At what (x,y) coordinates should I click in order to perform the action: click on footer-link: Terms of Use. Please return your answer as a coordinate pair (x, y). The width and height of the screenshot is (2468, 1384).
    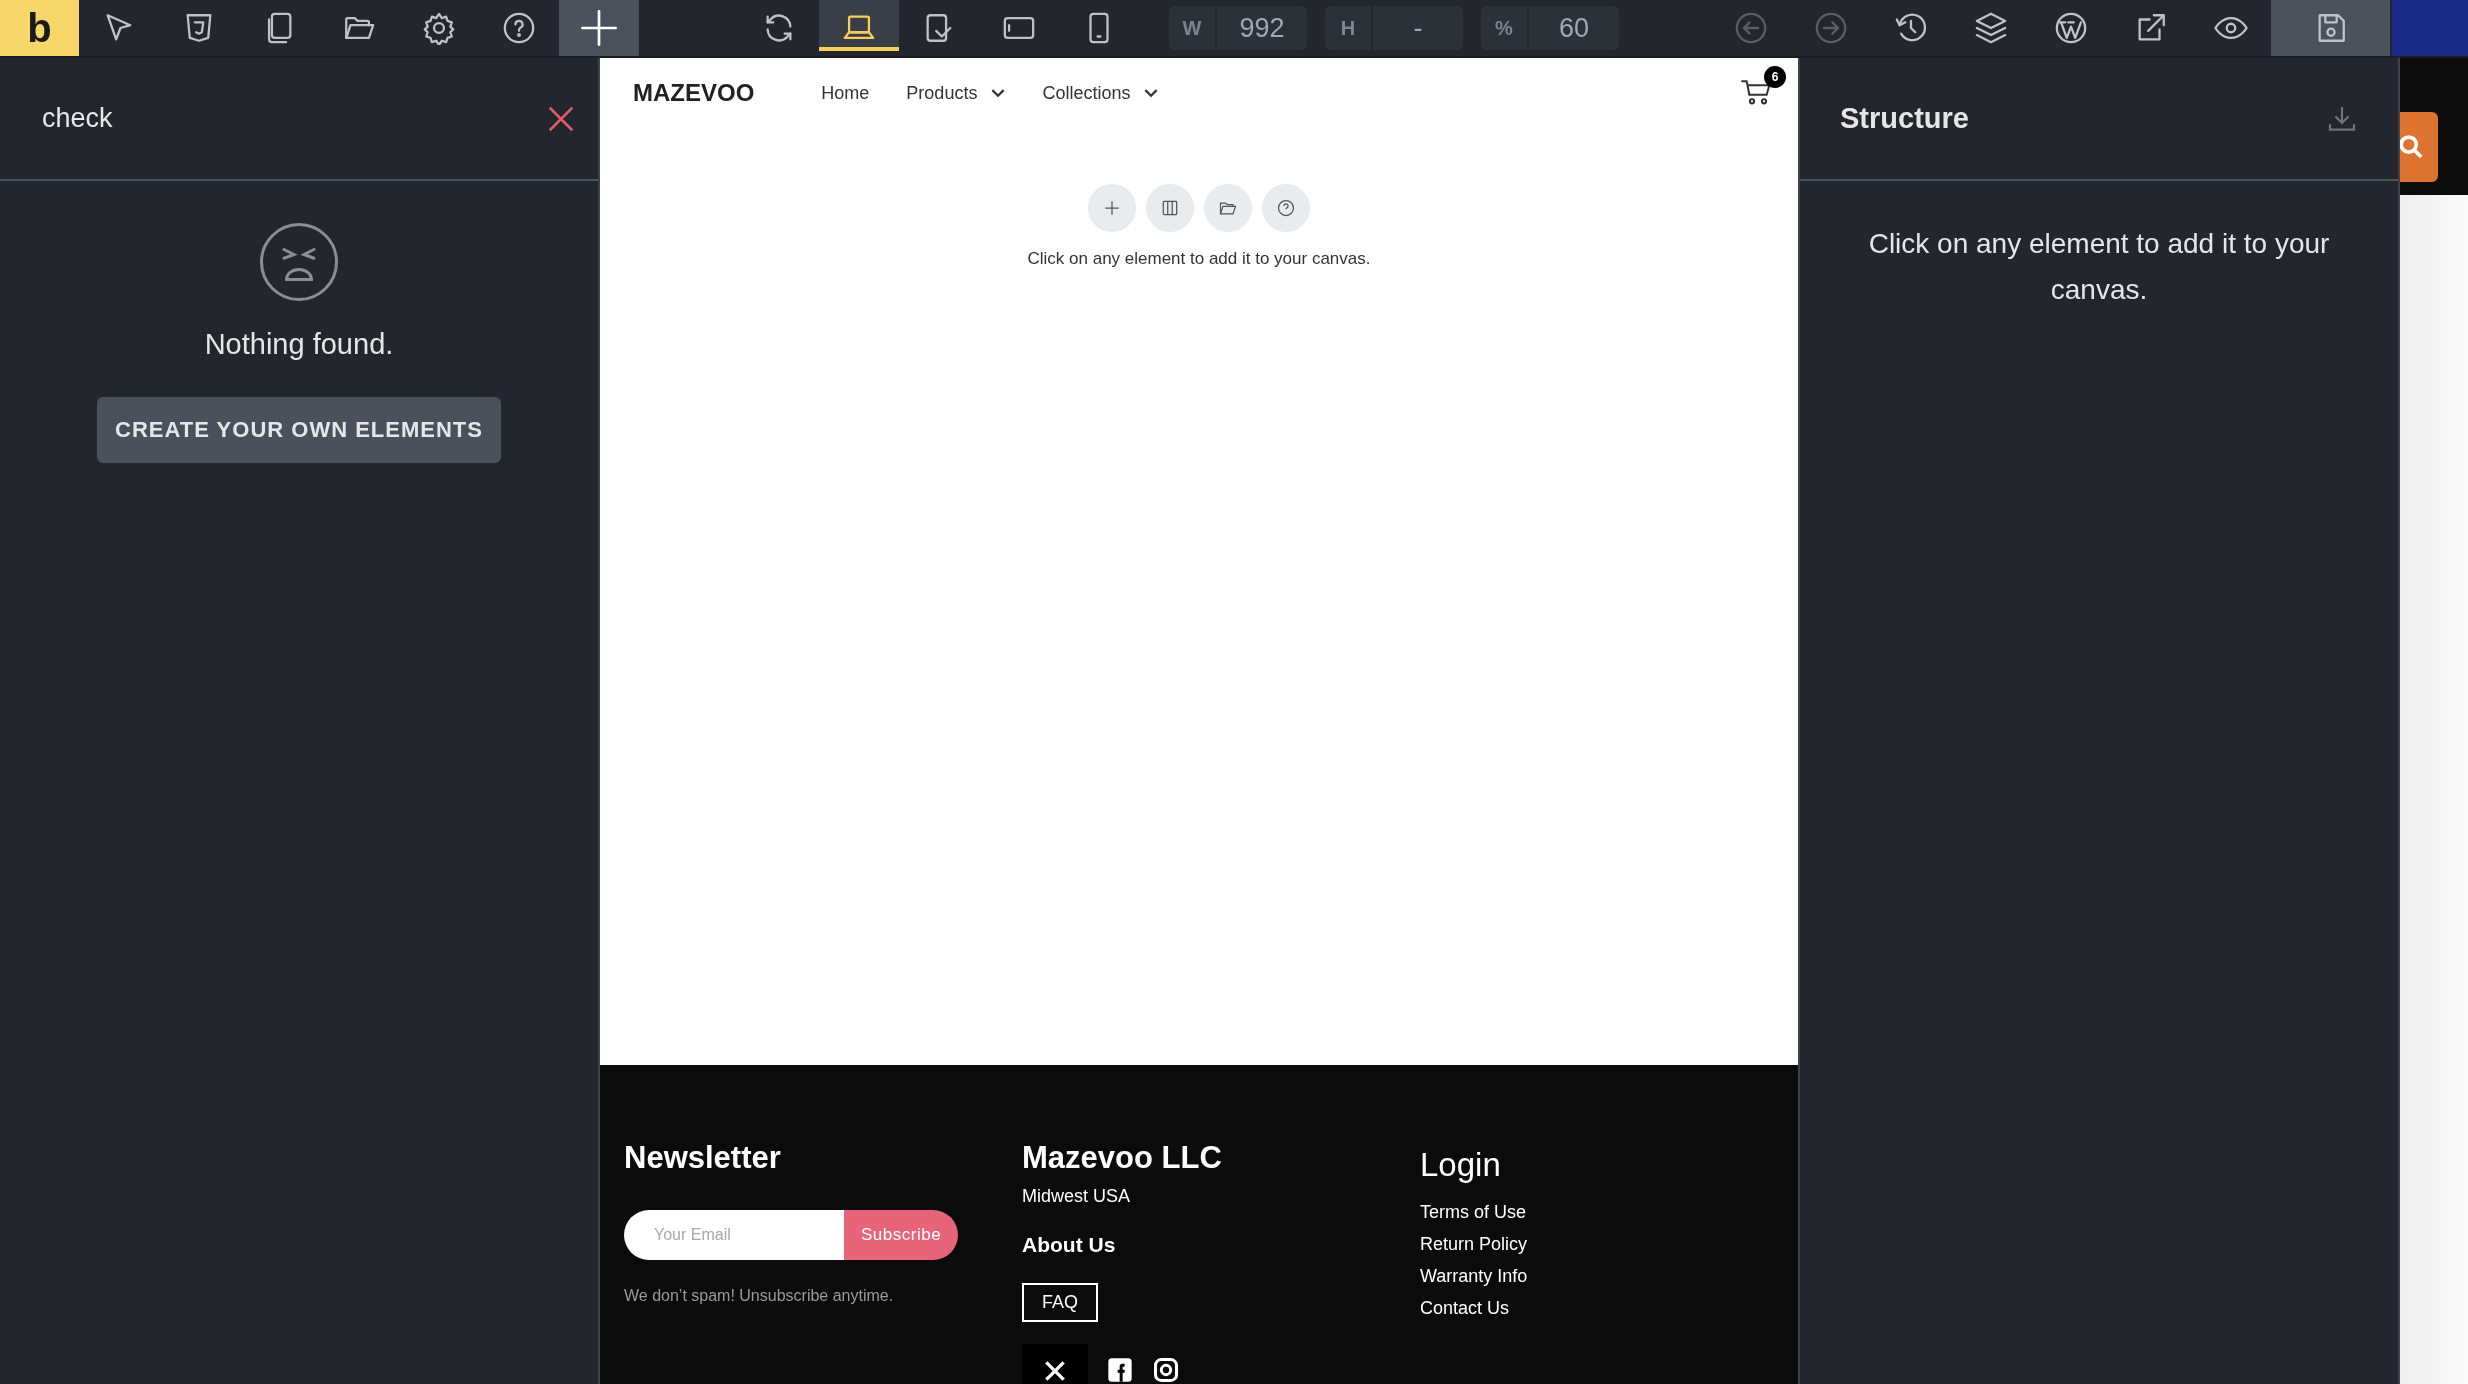
    Looking at the image, I should click on (1473, 1212).